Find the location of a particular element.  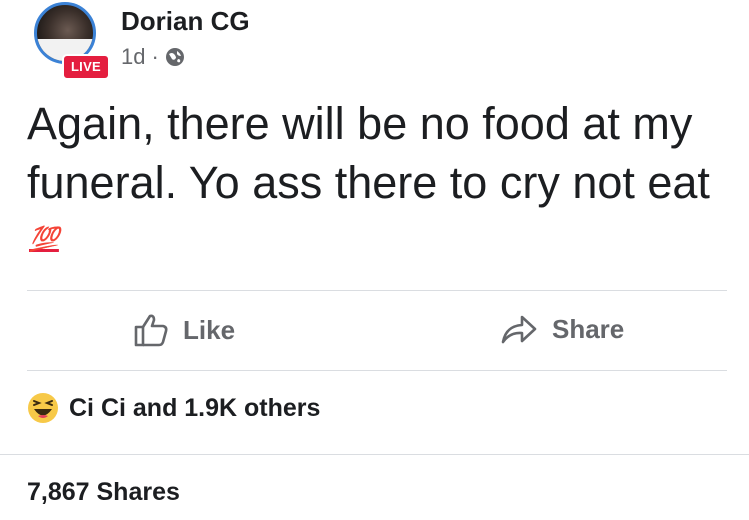

thumbs-up-icon is located at coordinates (151, 330).